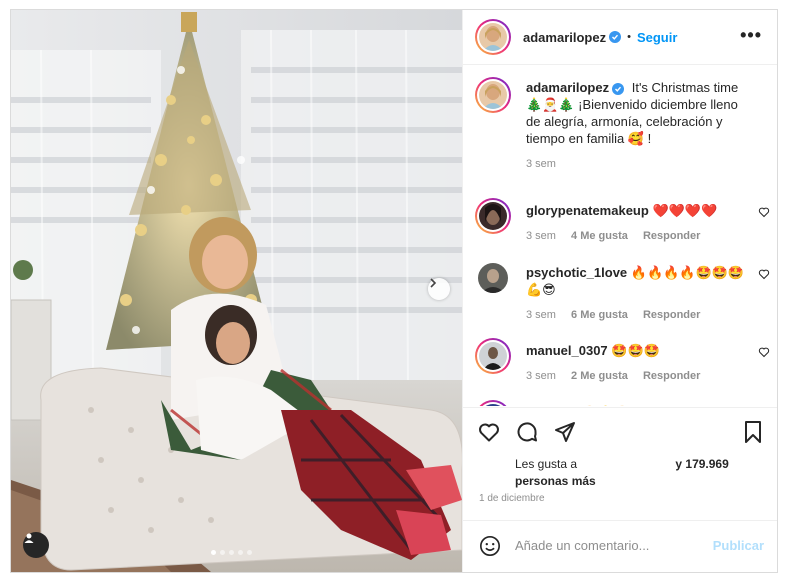 The width and height of the screenshot is (800, 586). What do you see at coordinates (753, 432) in the screenshot?
I see `bookmark-icon` at bounding box center [753, 432].